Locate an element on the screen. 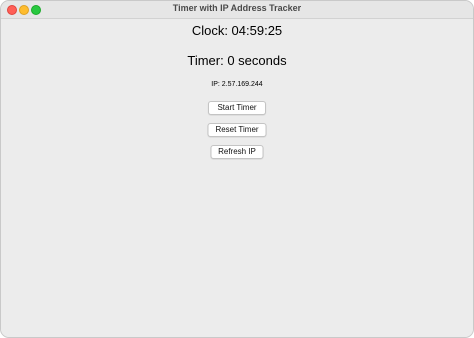 This screenshot has height=338, width=474. window-title: Timer with IP Address Tracker is located at coordinates (237, 8).